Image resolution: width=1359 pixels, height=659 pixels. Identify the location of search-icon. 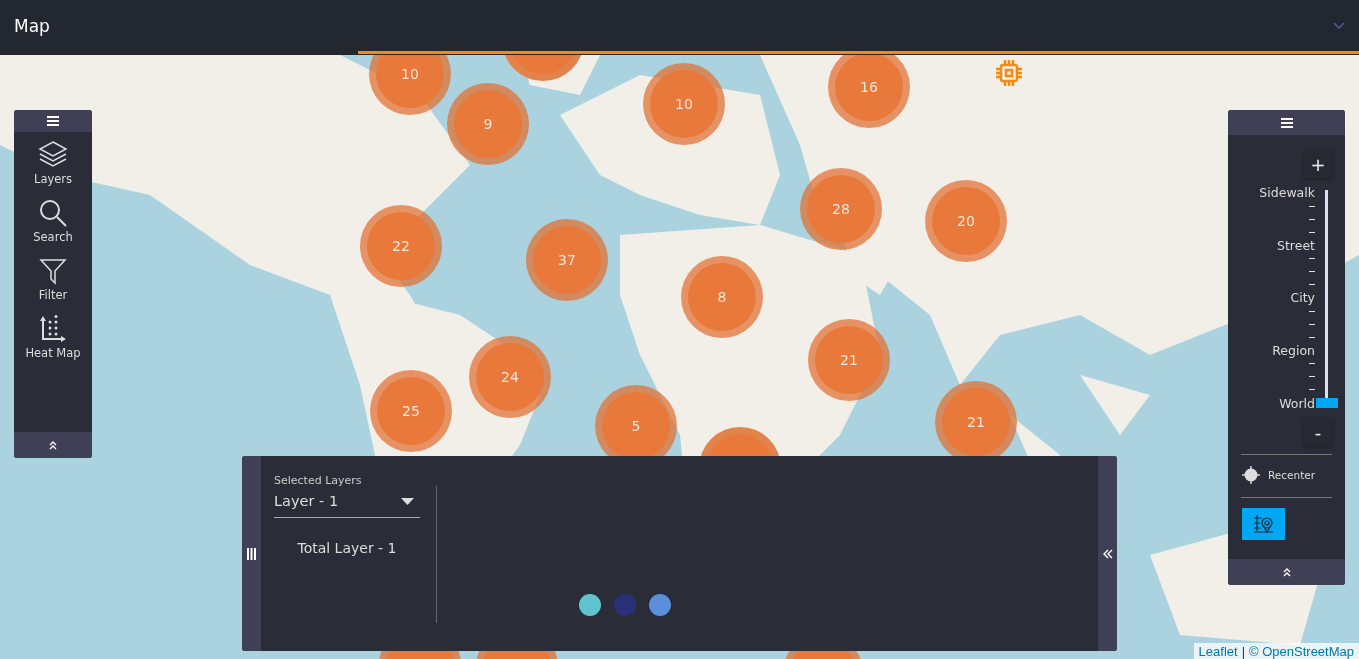
(53, 213).